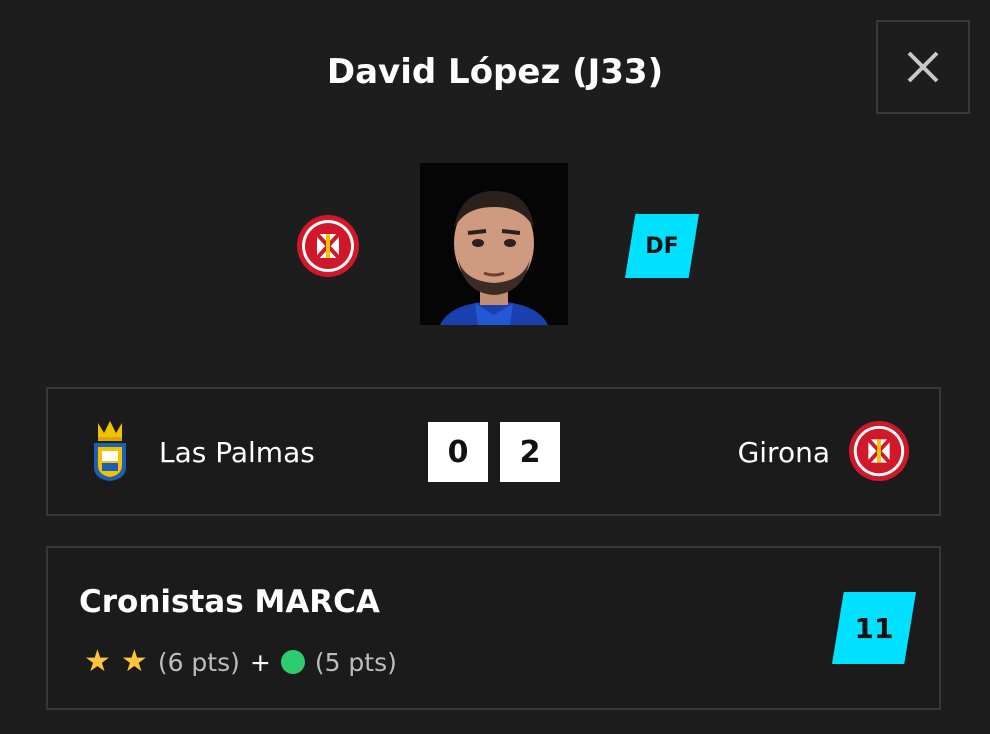 The height and width of the screenshot is (734, 990). Describe the element at coordinates (662, 246) in the screenshot. I see `position-badge: DF` at that location.